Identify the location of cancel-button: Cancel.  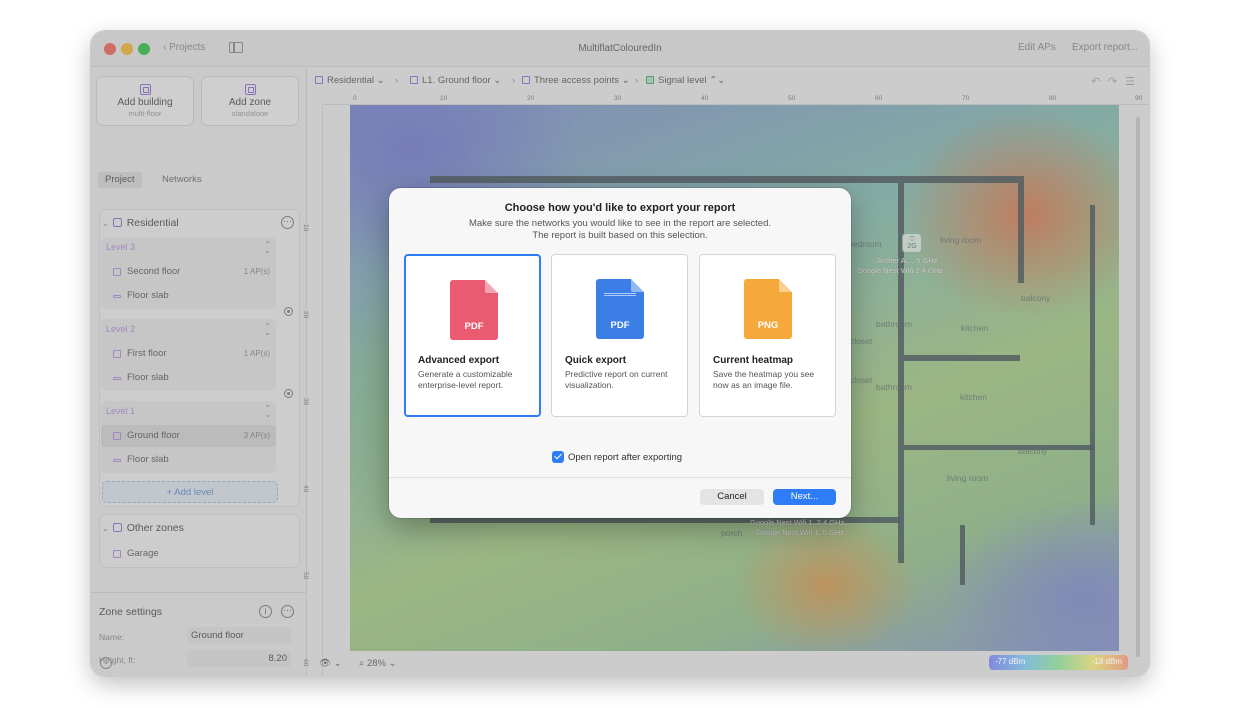
(732, 497).